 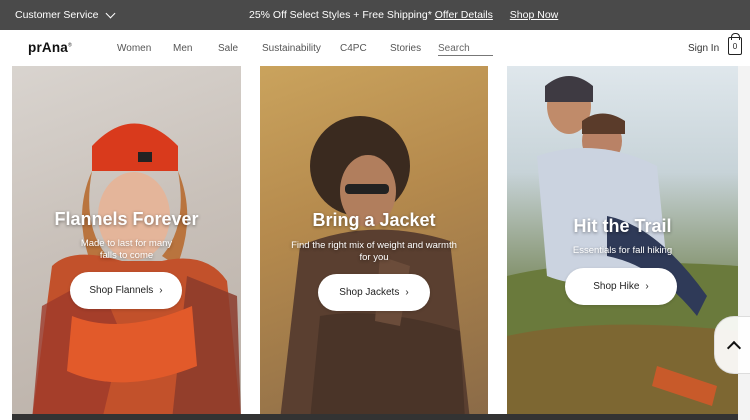 I want to click on back-to-top-button, so click(x=732, y=345).